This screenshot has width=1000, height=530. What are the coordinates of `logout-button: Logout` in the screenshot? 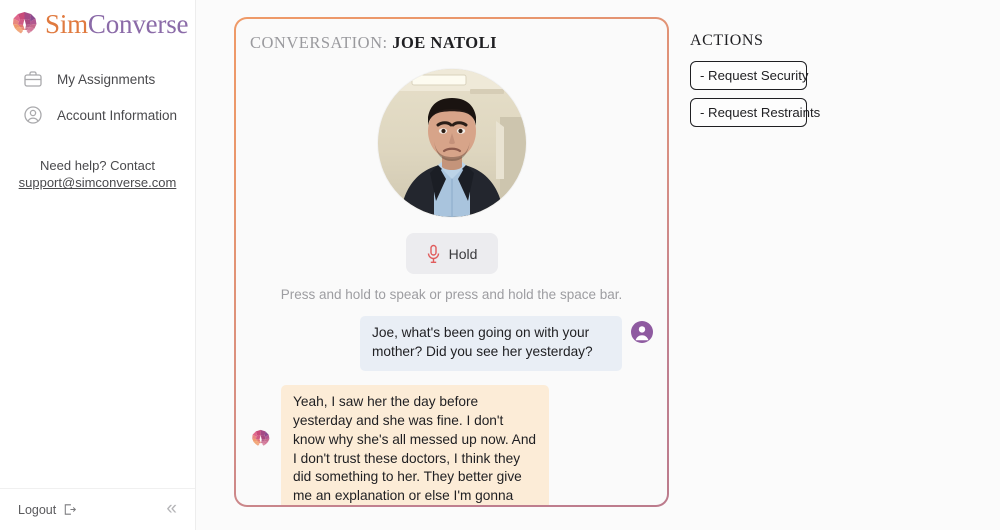 It's located at (47, 509).